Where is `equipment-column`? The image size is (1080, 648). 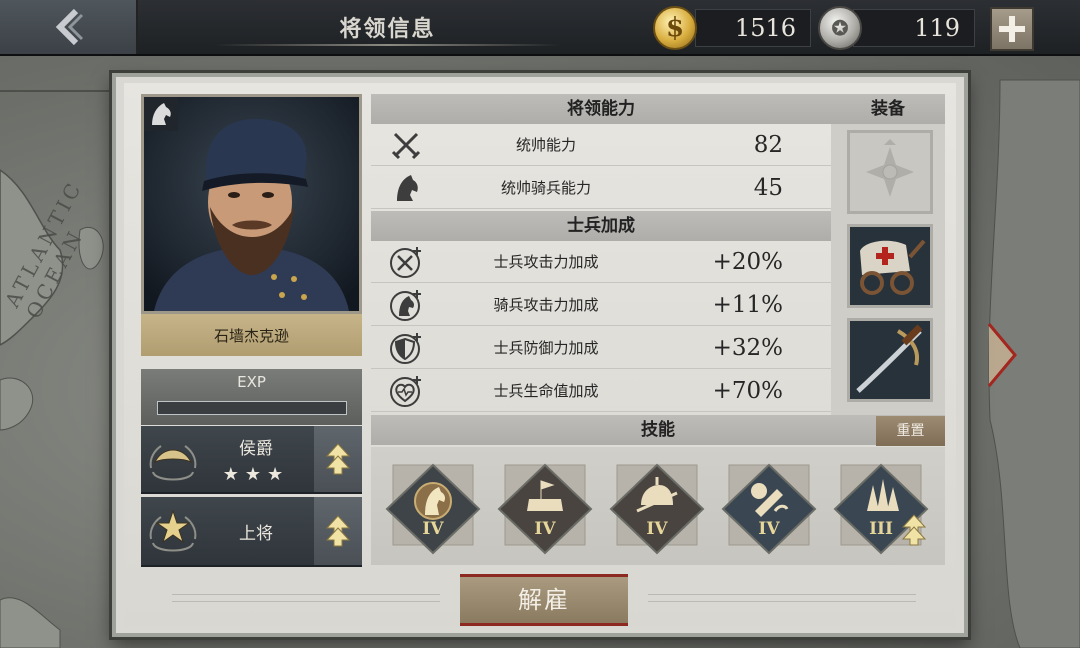
equipment-column is located at coordinates (888, 269).